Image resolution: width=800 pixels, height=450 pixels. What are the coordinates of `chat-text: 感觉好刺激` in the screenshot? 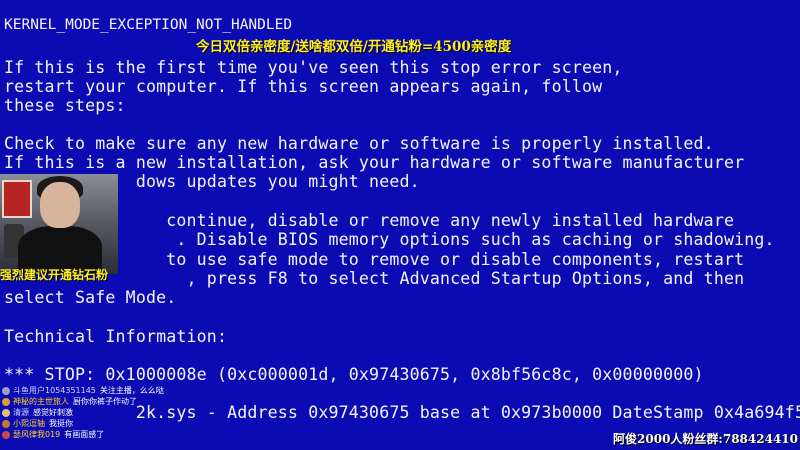 It's located at (53, 412).